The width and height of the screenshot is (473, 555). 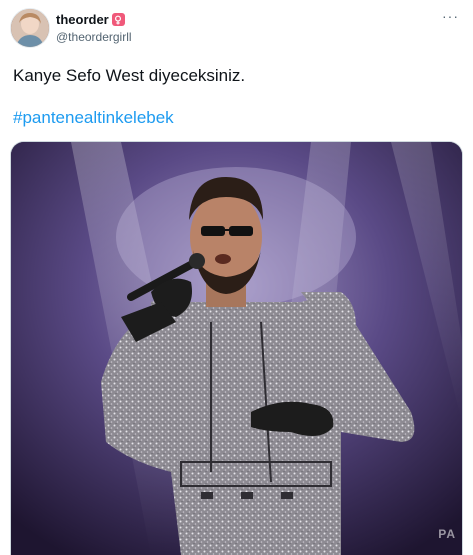 I want to click on female-sign-icon, so click(x=118, y=19).